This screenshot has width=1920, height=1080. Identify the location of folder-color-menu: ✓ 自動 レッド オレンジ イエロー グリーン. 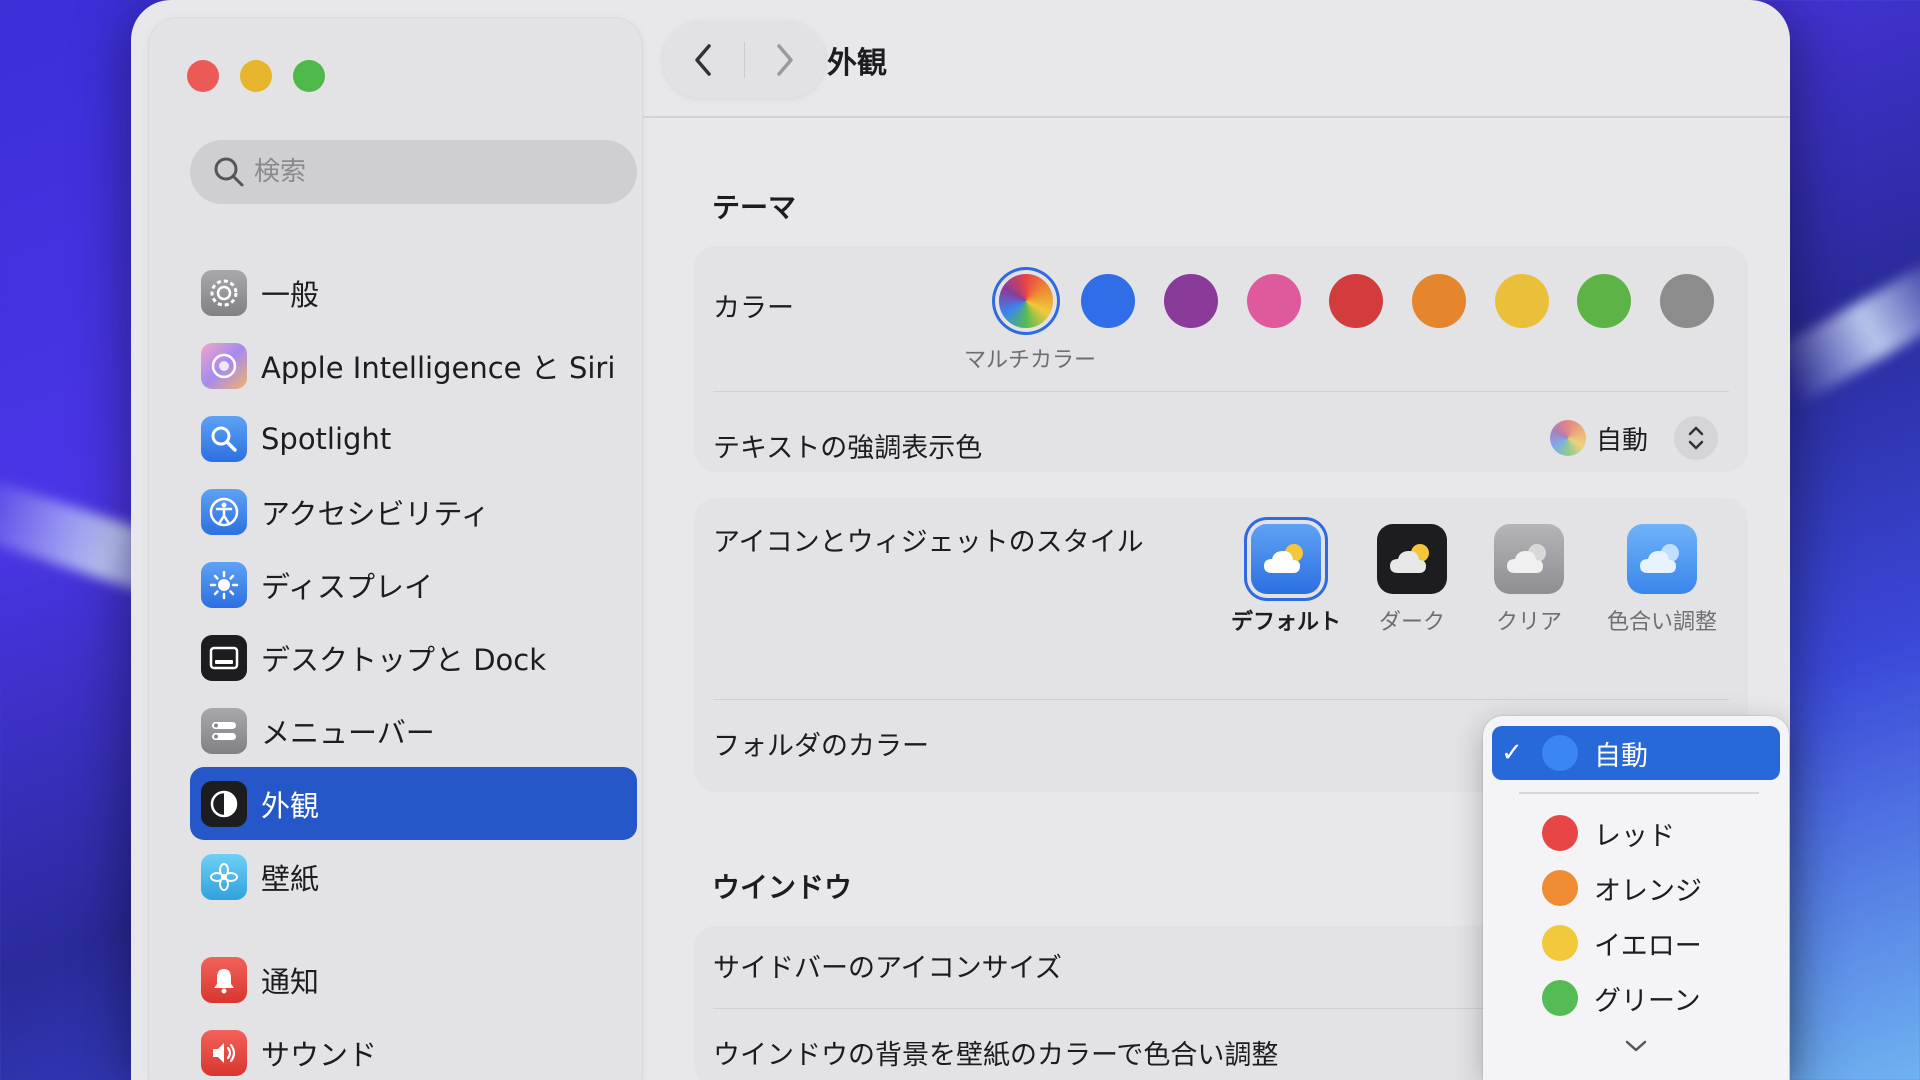
(1636, 898).